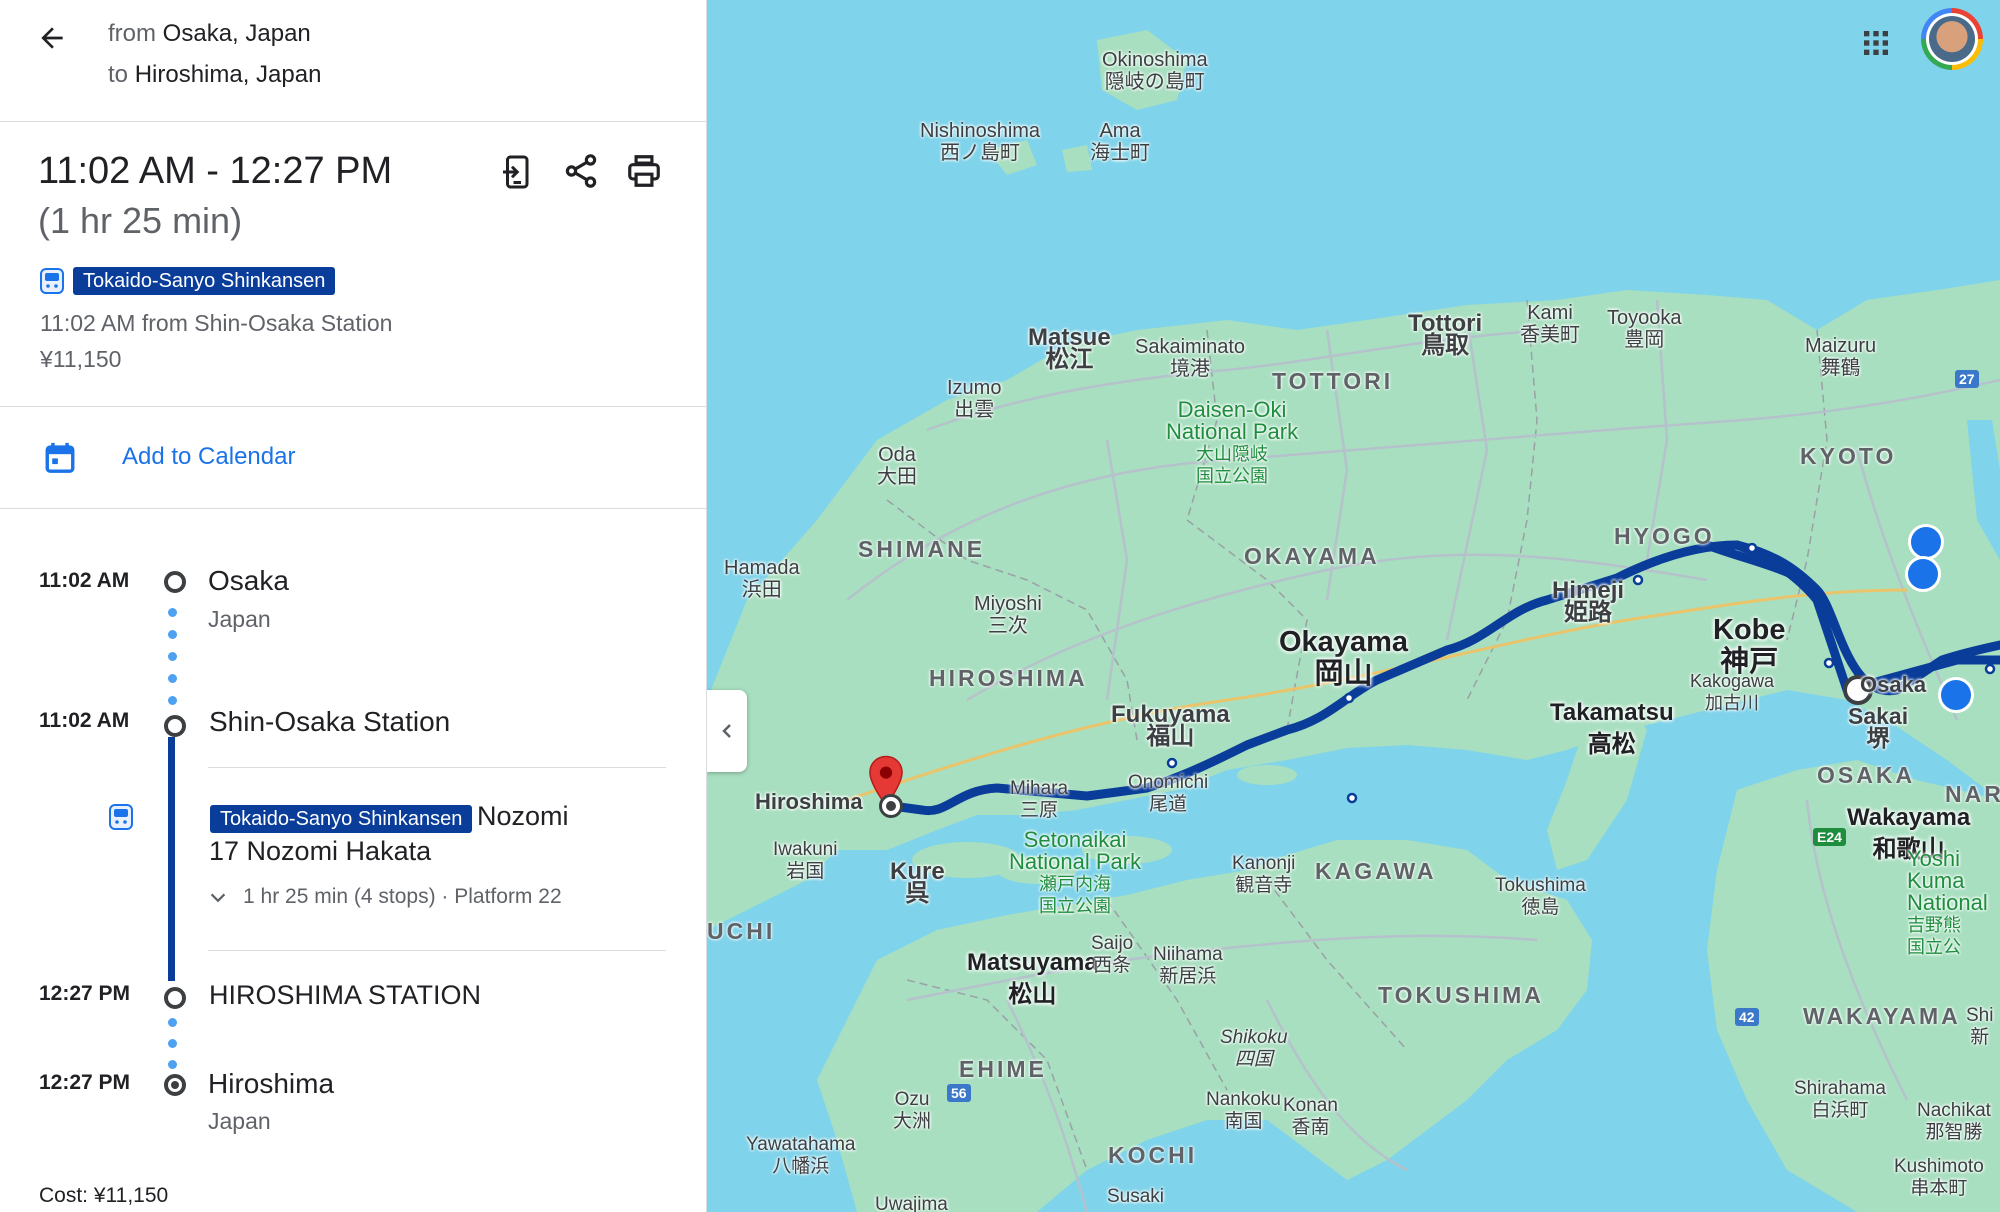 This screenshot has height=1212, width=2000. Describe the element at coordinates (974, 399) in the screenshot. I see `place-label: Izumo 出雲` at that location.